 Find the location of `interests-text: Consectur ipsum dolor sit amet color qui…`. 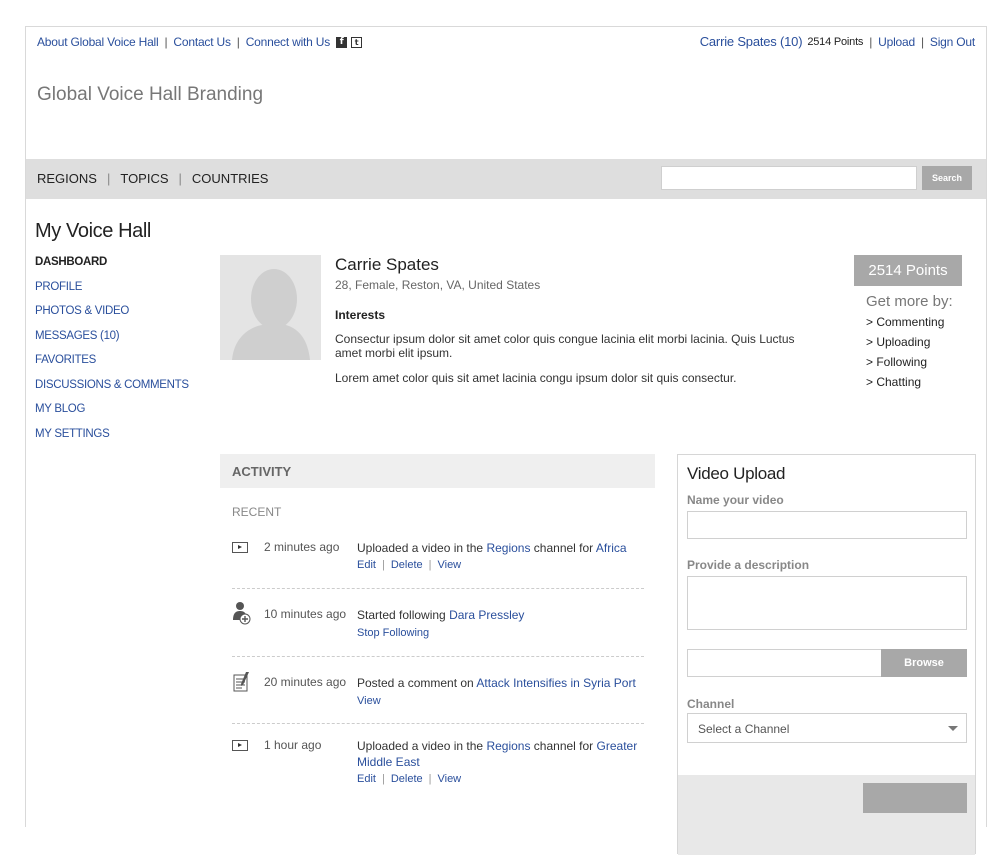

interests-text: Consectur ipsum dolor sit amet color qui… is located at coordinates (565, 346).